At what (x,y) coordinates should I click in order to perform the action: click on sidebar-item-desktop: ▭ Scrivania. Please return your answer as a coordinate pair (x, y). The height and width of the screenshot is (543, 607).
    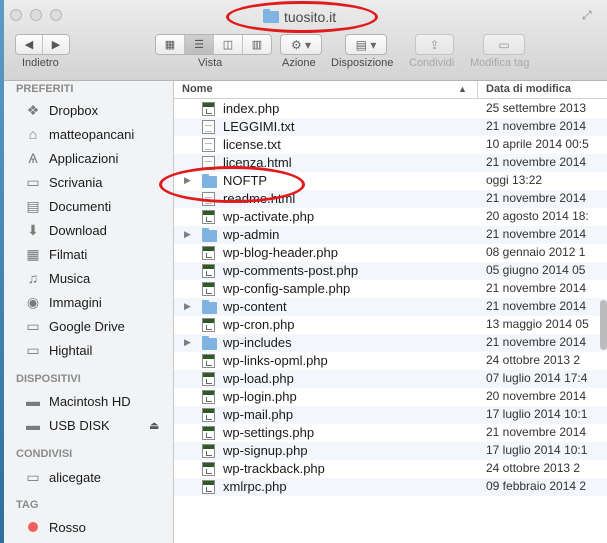
    Looking at the image, I should click on (88, 182).